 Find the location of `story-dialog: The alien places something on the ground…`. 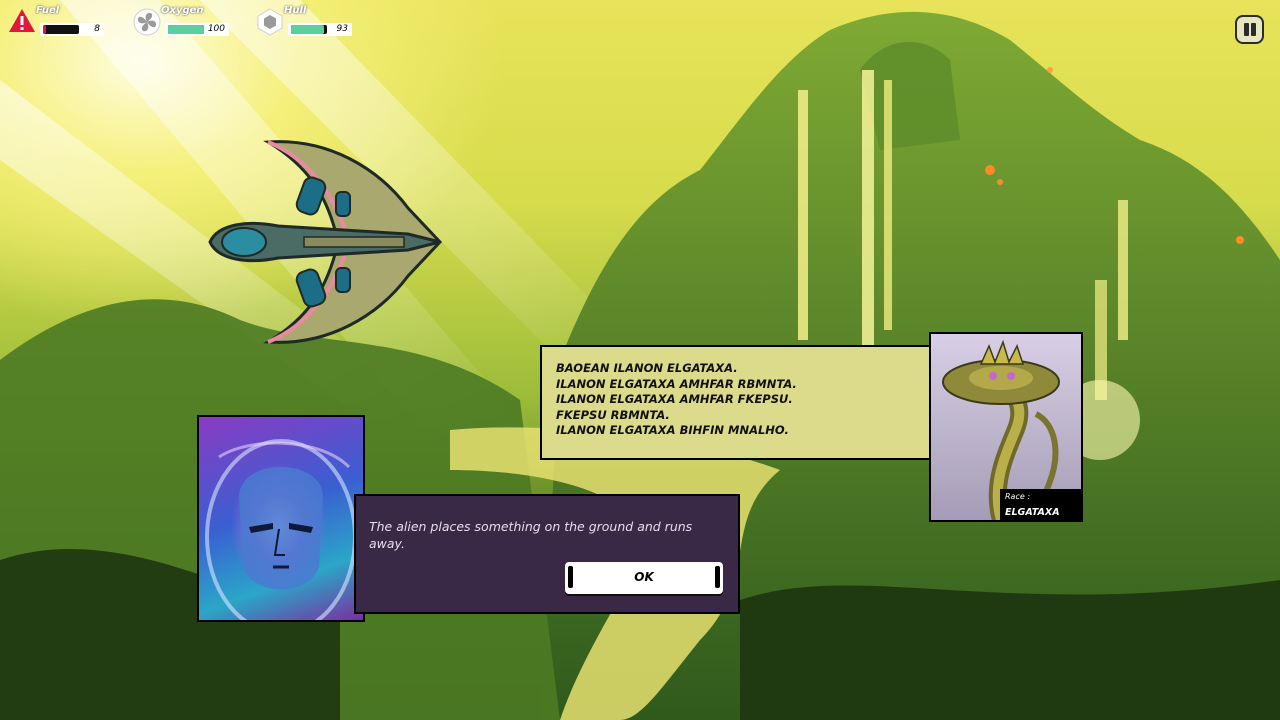

story-dialog: The alien places something on the ground… is located at coordinates (547, 554).